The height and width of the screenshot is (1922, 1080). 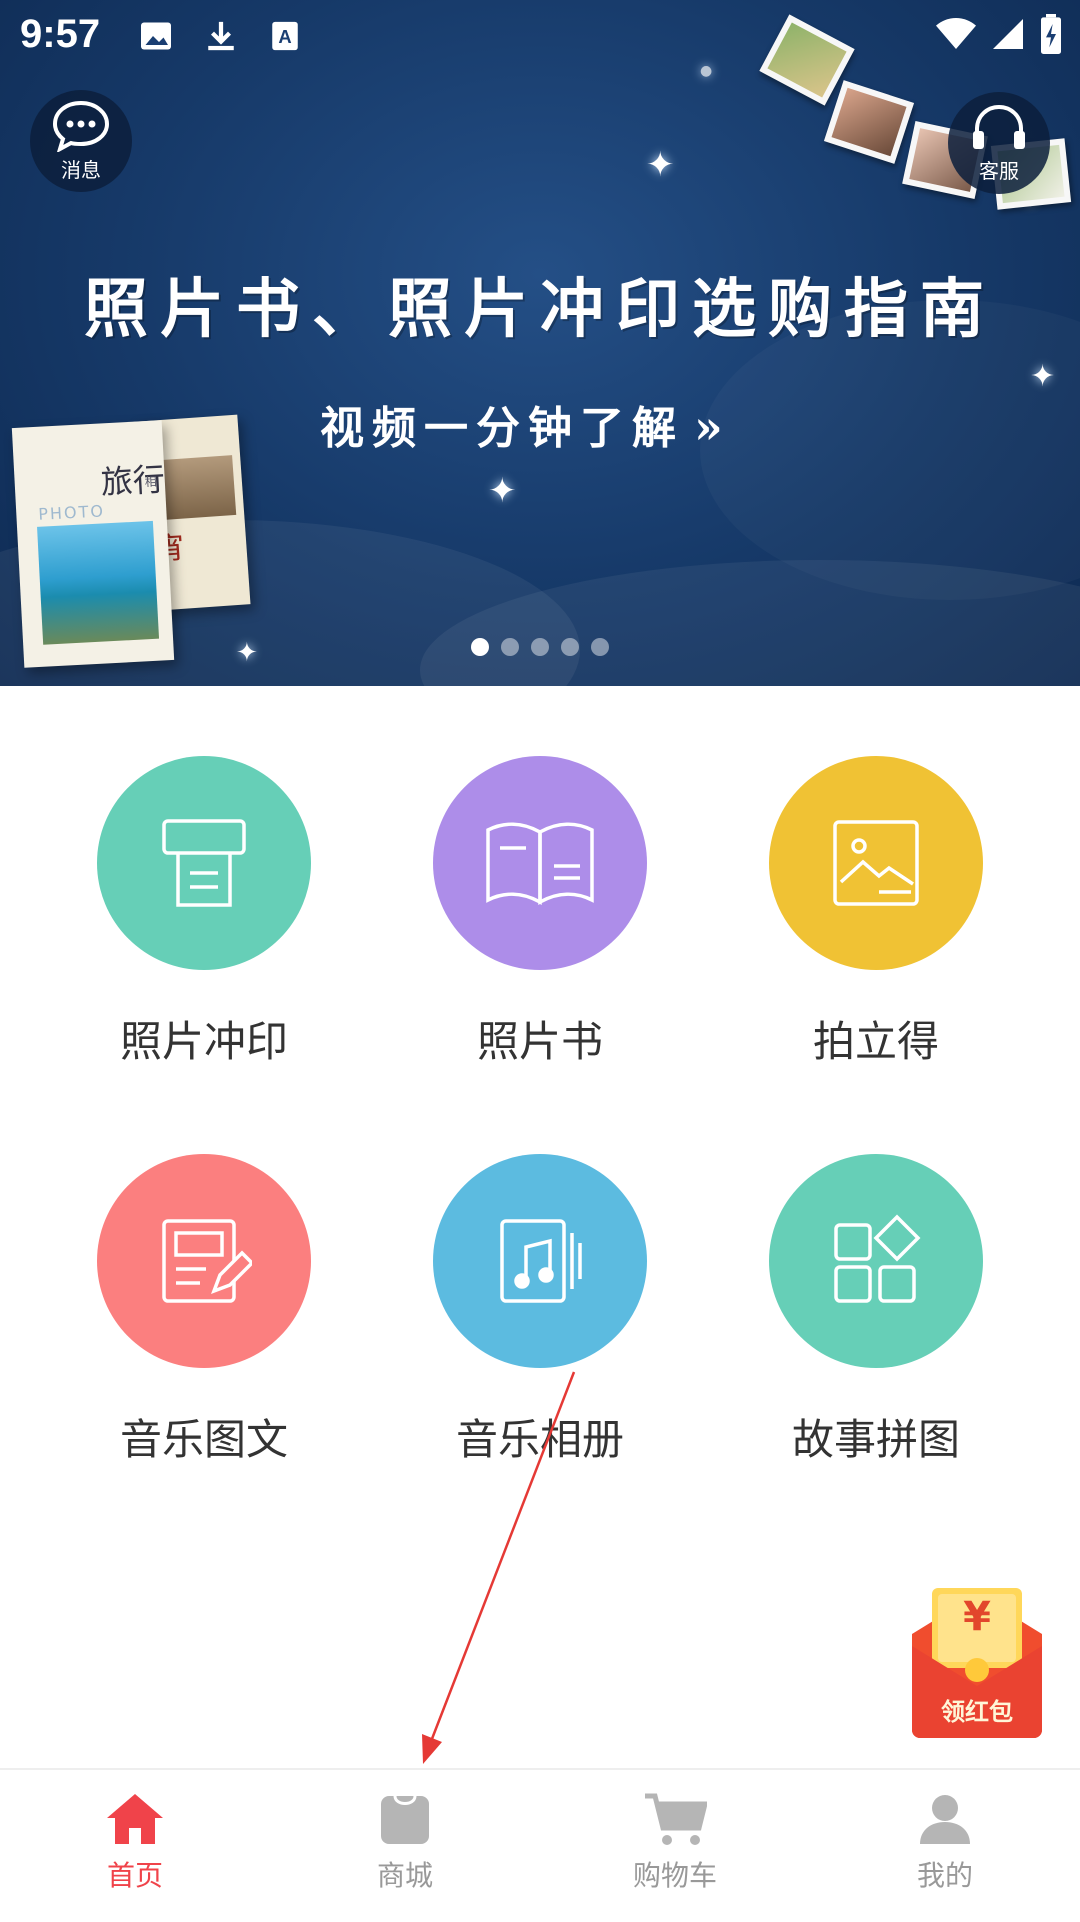 I want to click on double-chevron-icon: », so click(x=708, y=427).